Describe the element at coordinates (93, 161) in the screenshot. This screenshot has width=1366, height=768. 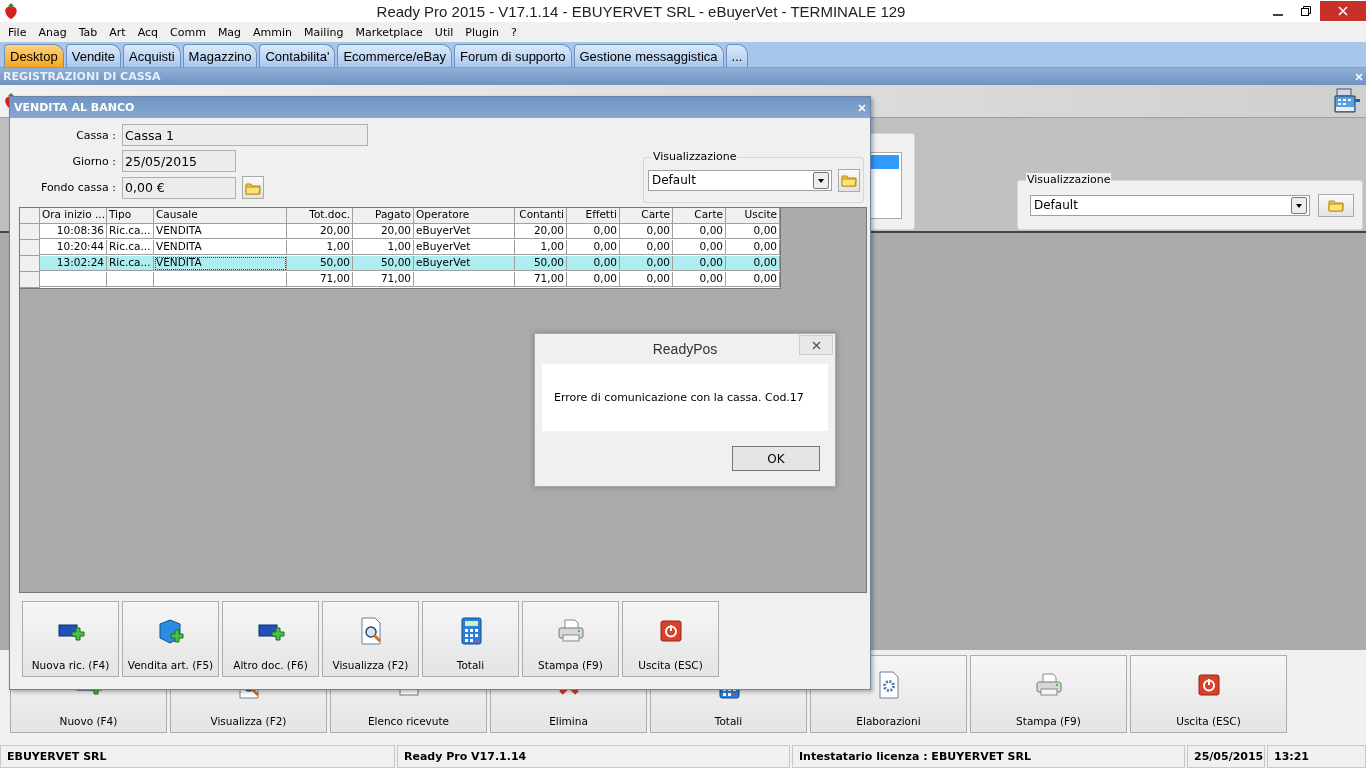
I see `field-label: Giorno :` at that location.